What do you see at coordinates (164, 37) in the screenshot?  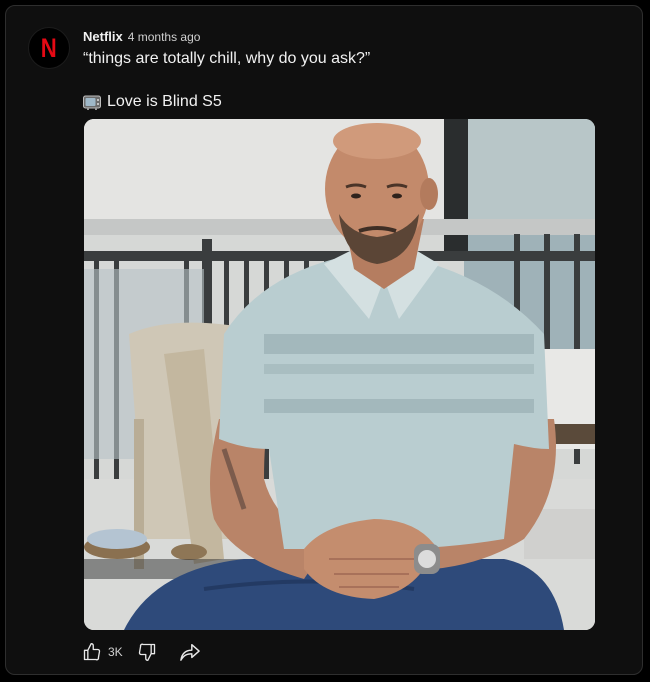 I see `post-timestamp: 4 months ago` at bounding box center [164, 37].